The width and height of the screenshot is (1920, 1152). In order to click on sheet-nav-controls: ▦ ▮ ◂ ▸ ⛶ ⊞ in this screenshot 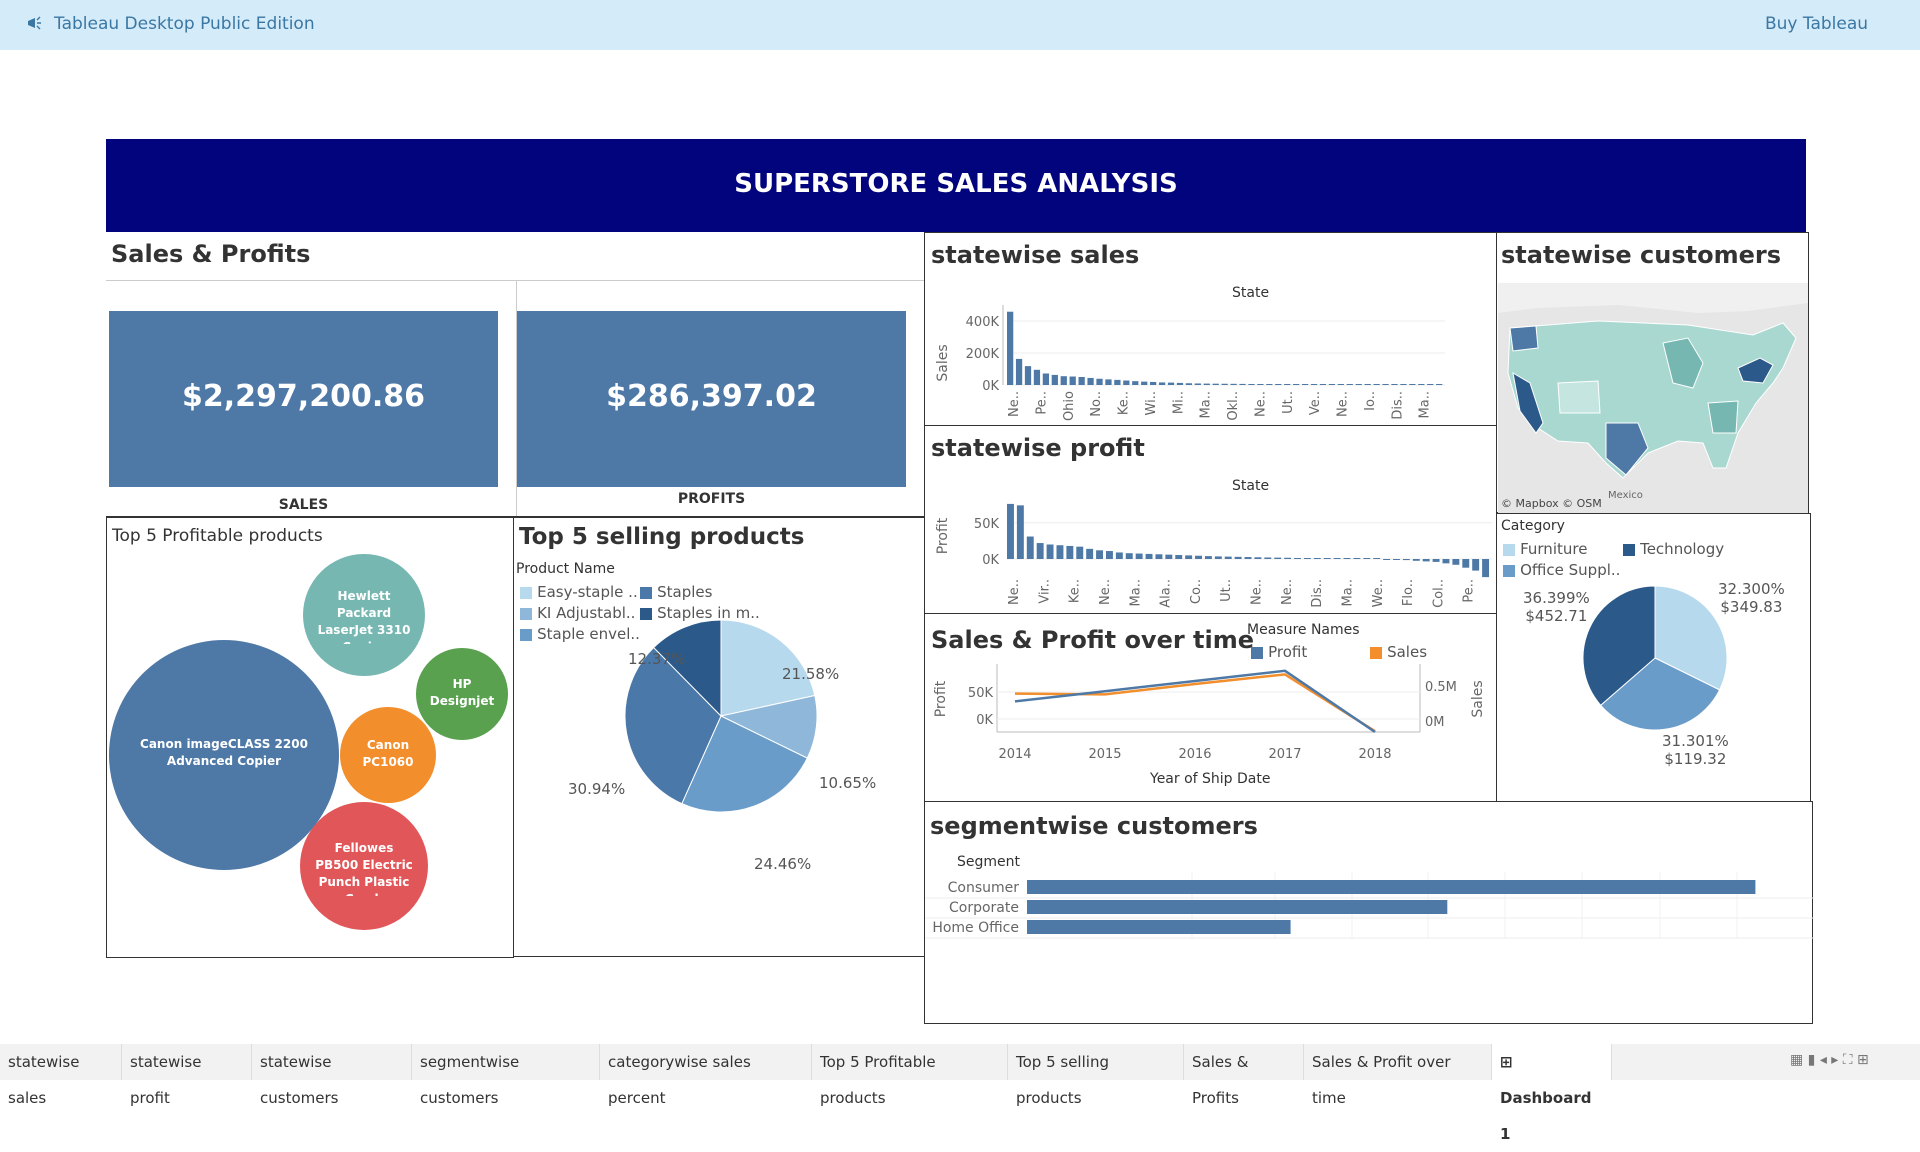, I will do `click(1829, 1060)`.